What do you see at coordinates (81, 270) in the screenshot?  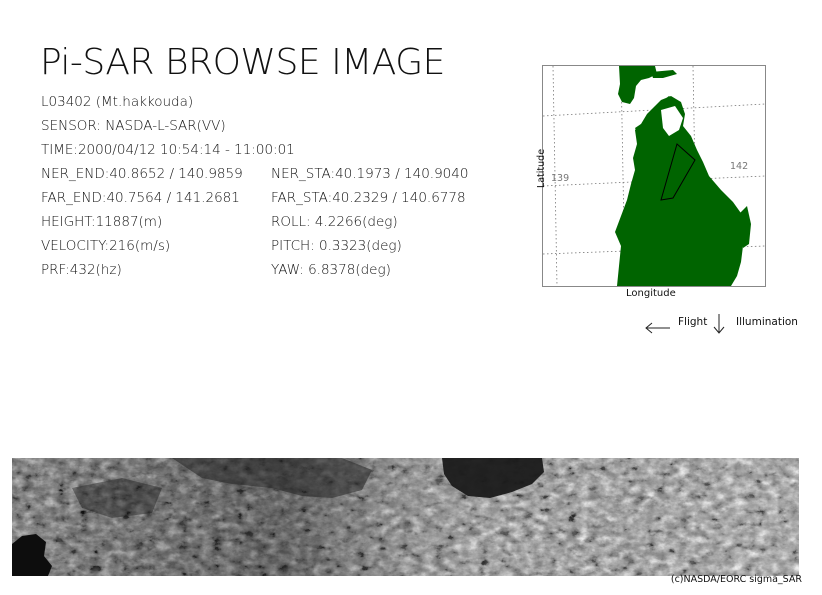 I see `prf-value: PRF:432(hz)` at bounding box center [81, 270].